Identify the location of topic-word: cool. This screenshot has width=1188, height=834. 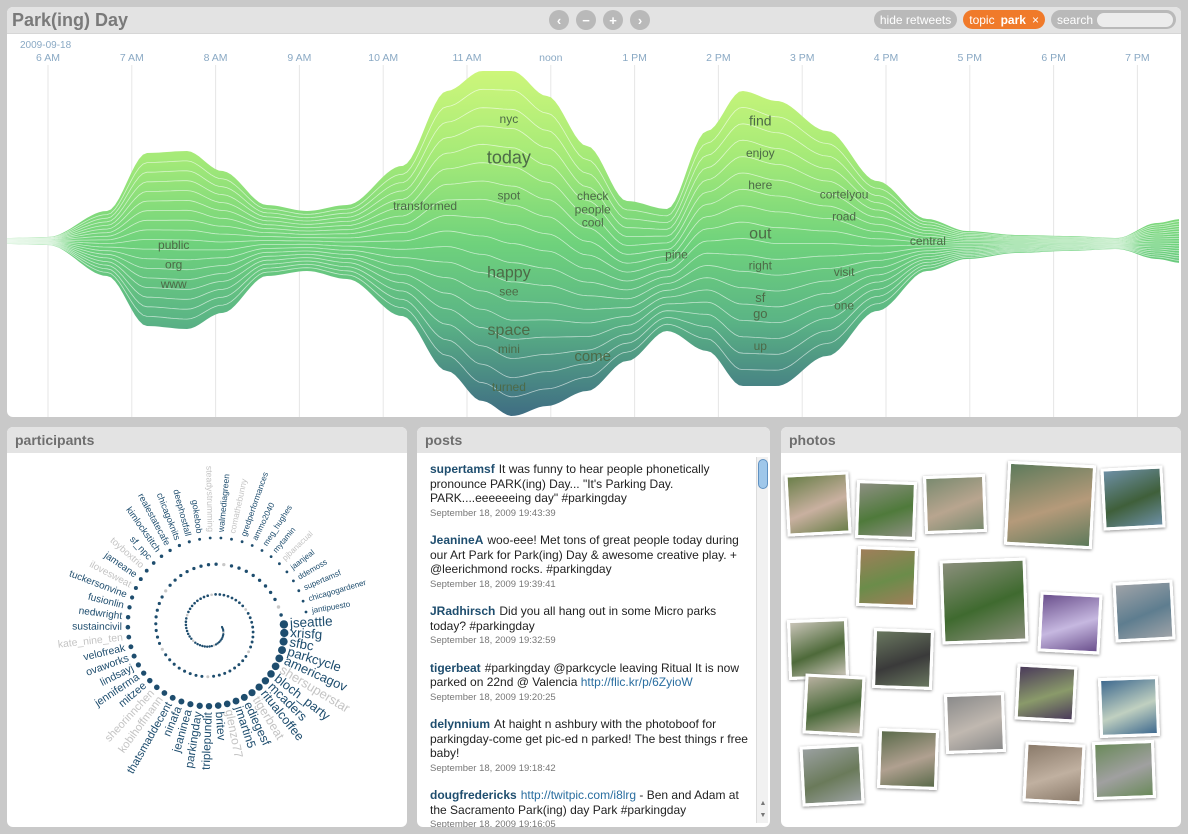
(593, 223).